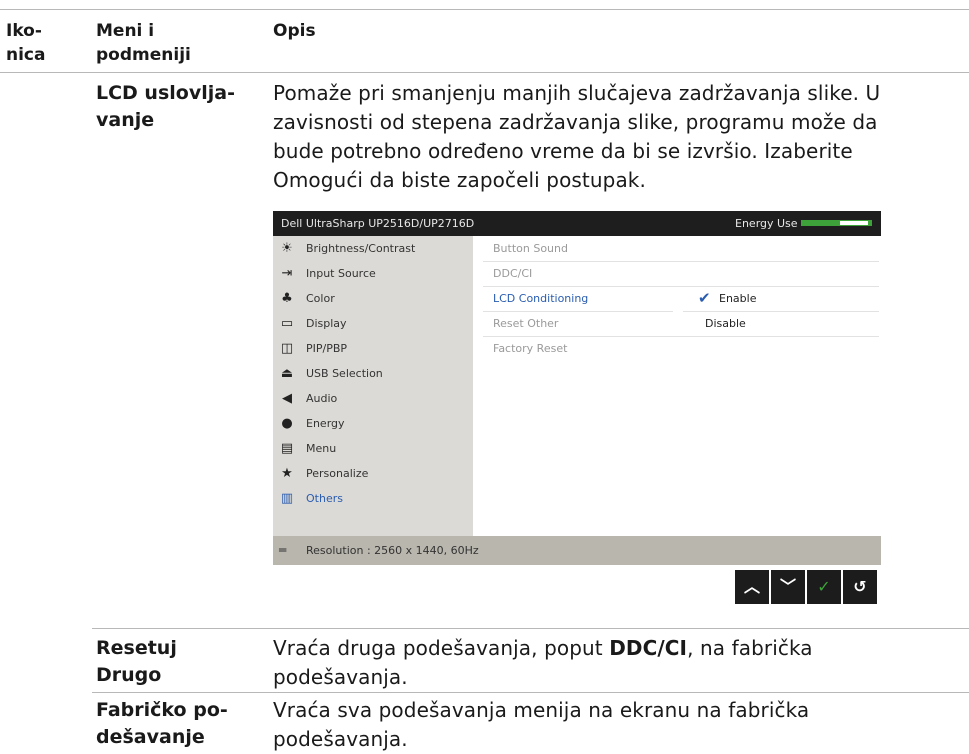  What do you see at coordinates (737, 298) in the screenshot?
I see `choice-enable: Enable` at bounding box center [737, 298].